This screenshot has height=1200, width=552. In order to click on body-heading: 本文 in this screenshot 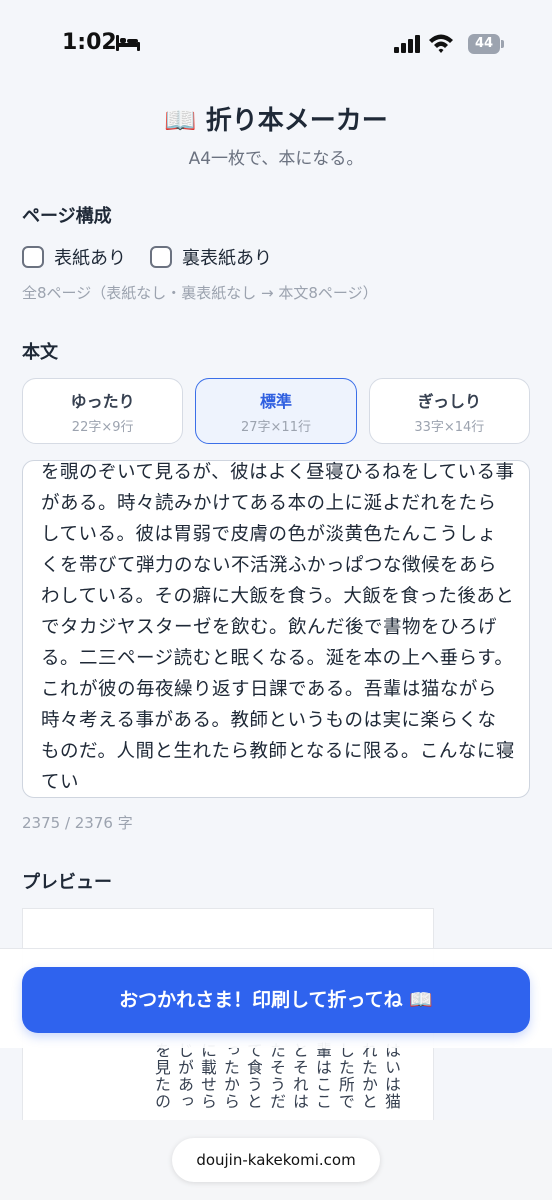, I will do `click(40, 352)`.